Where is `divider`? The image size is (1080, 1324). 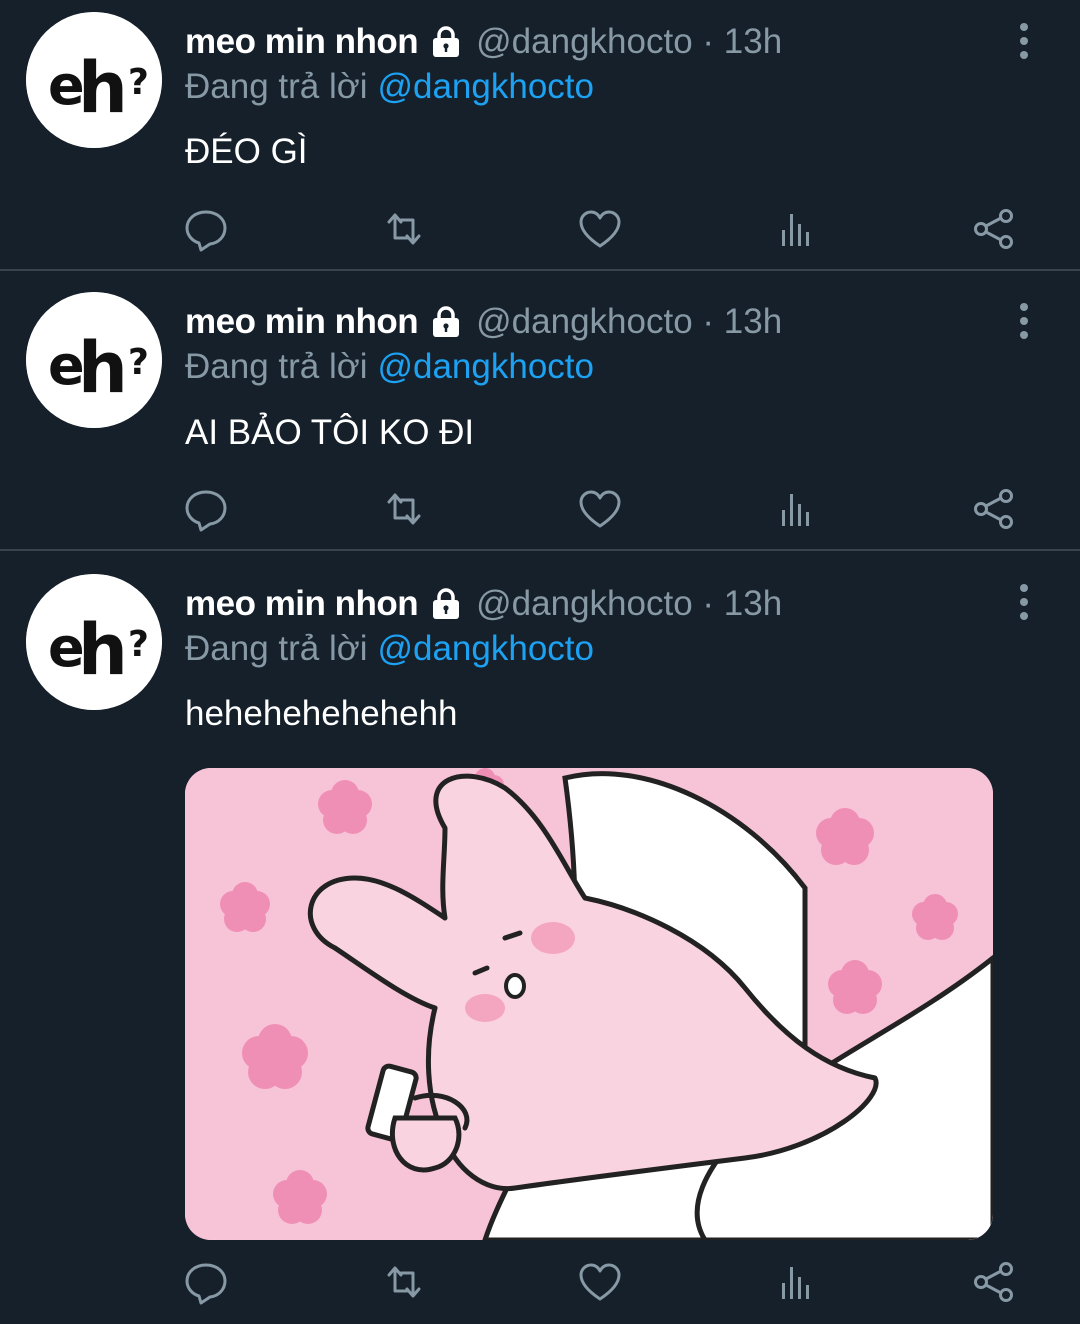
divider is located at coordinates (540, 550).